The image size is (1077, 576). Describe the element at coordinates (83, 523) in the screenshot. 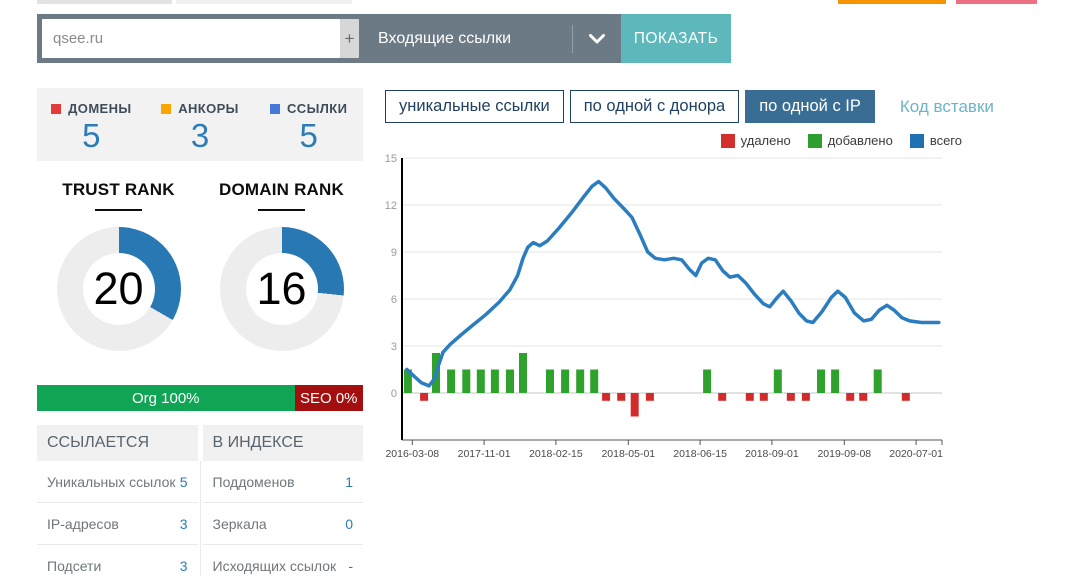

I see `row-label: IP-адресов` at that location.